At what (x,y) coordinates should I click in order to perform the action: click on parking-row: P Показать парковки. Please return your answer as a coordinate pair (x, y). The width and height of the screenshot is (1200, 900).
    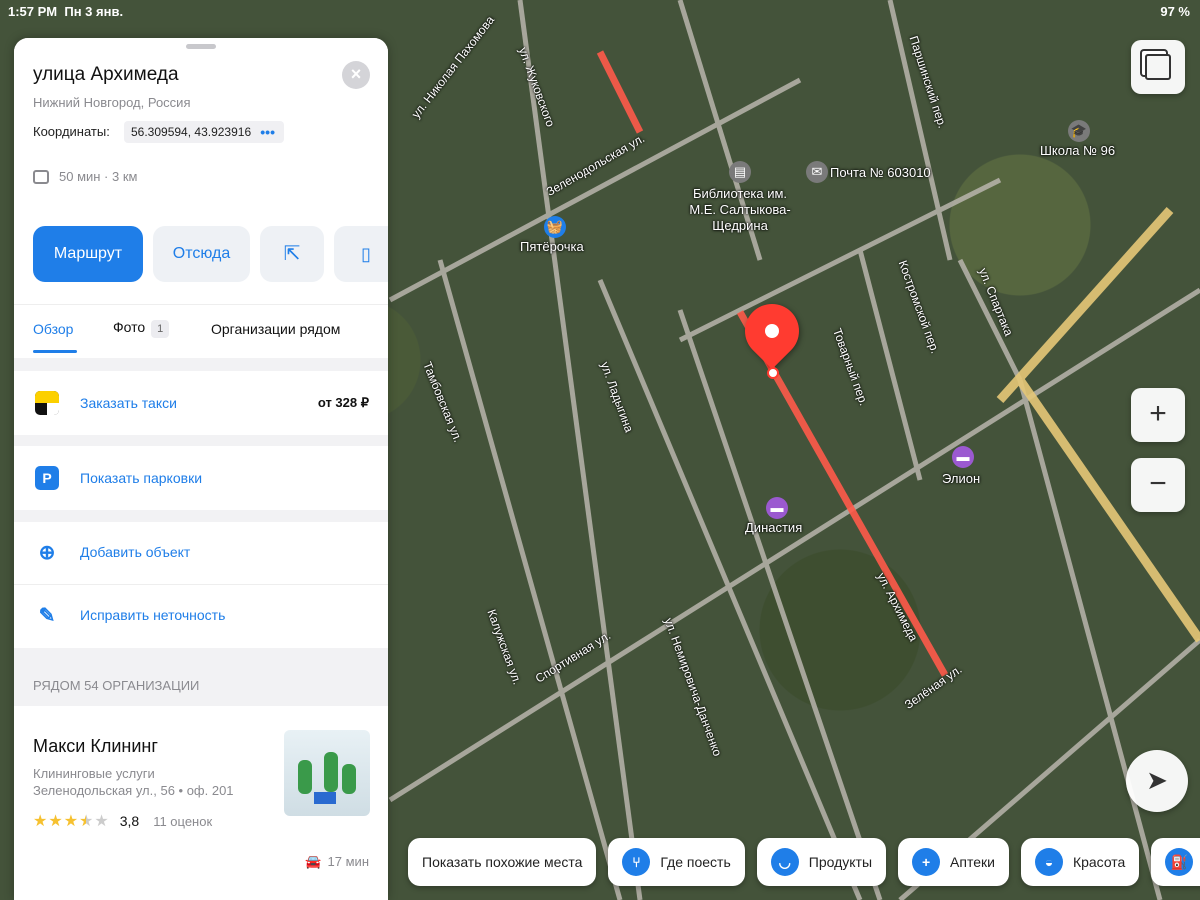
    Looking at the image, I should click on (201, 478).